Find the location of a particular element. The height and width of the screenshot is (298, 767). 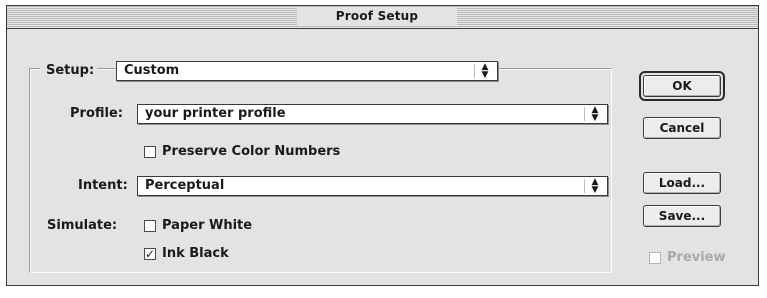

preserve-color-numbers-checkbox is located at coordinates (150, 152).